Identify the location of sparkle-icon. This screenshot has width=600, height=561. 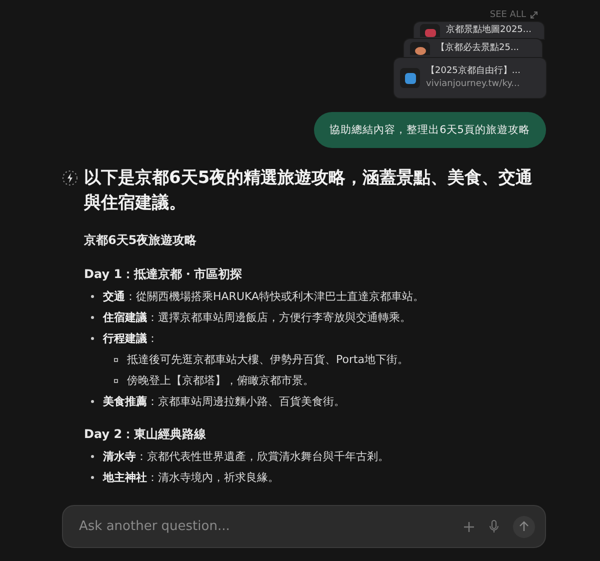
(70, 178).